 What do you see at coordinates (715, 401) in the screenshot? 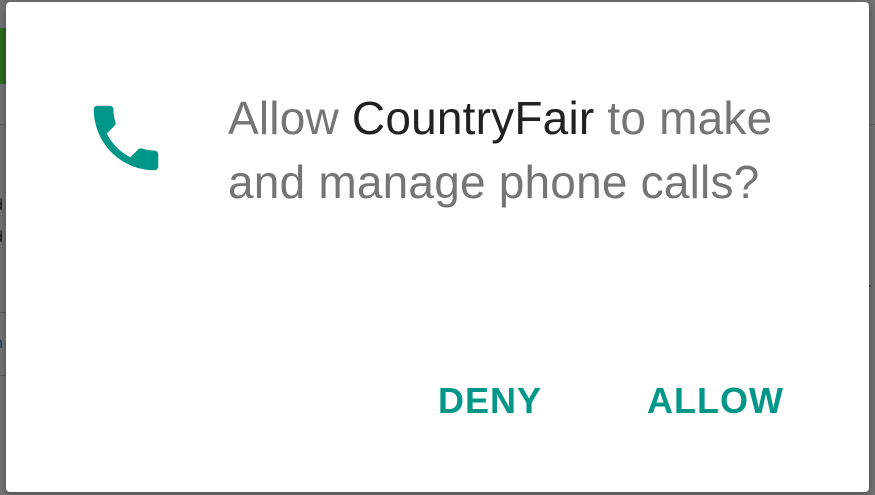
I see `allow-button: ALLOW` at bounding box center [715, 401].